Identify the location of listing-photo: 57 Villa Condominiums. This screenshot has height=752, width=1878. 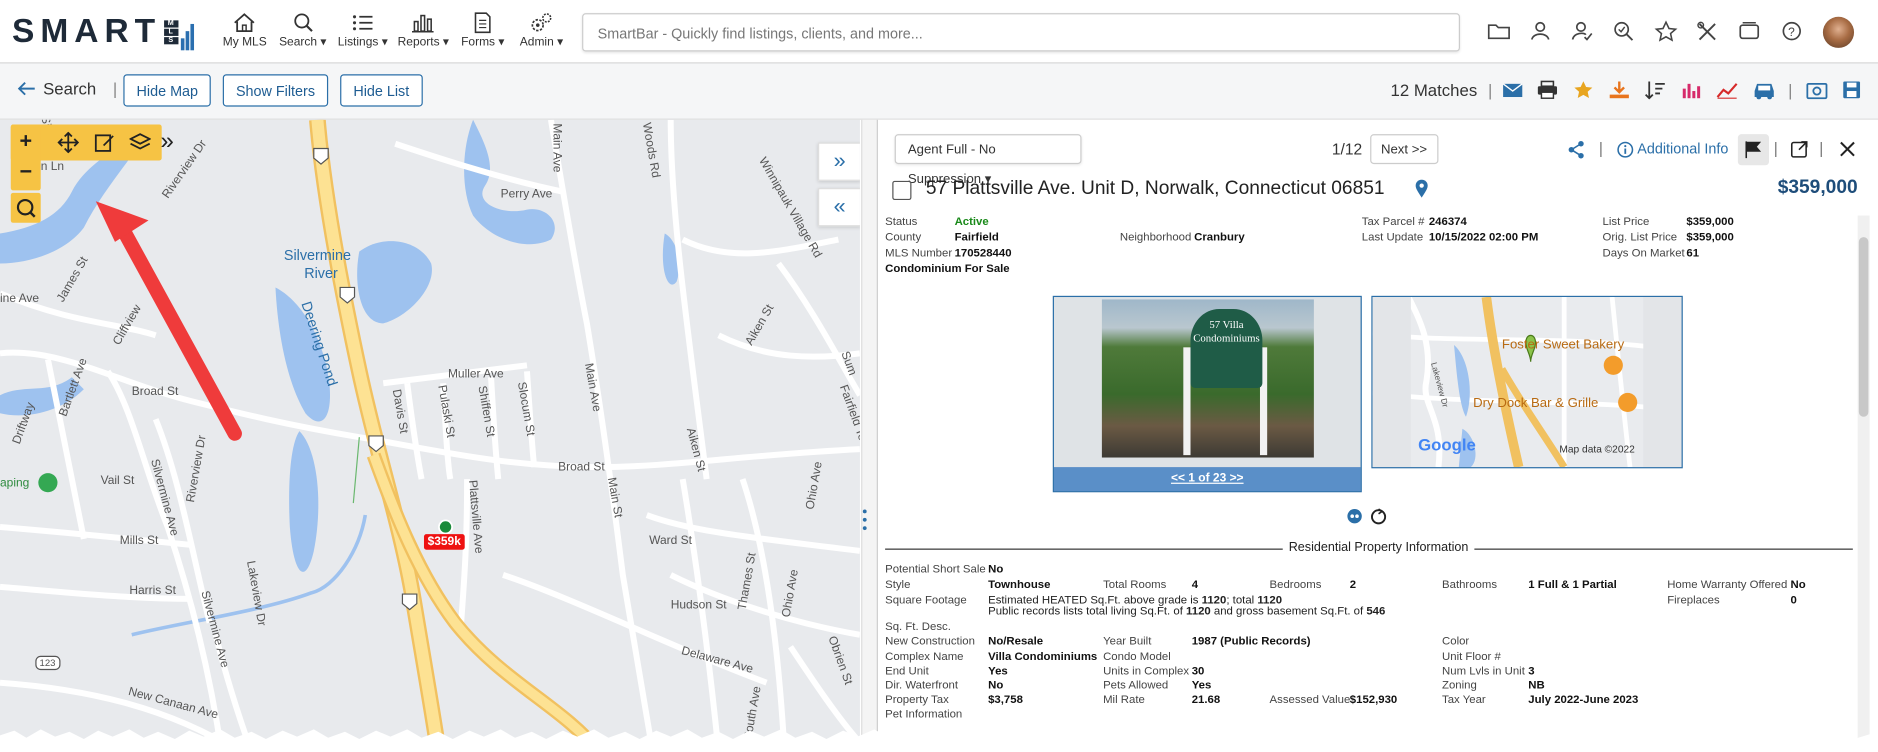
(1207, 378).